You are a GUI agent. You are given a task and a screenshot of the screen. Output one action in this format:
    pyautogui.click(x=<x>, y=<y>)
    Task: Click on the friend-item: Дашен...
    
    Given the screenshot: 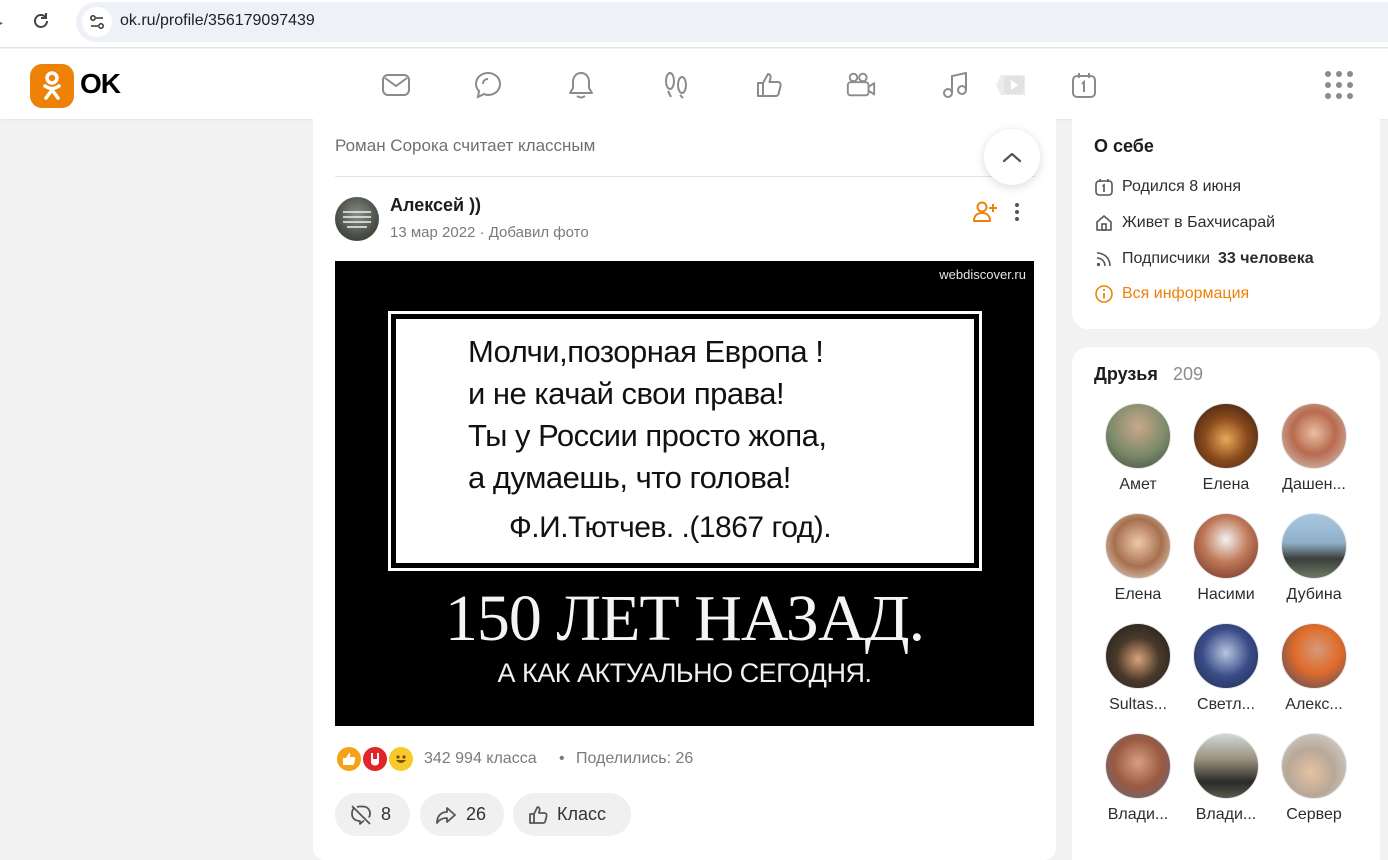 What is the action you would take?
    pyautogui.click(x=1314, y=448)
    